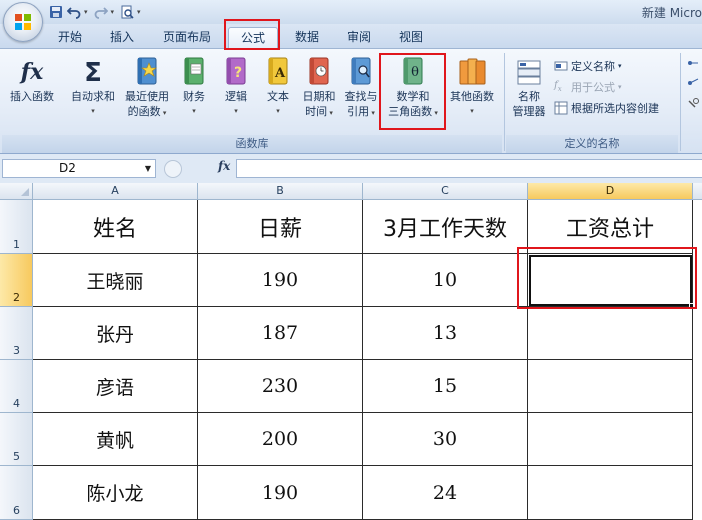  What do you see at coordinates (445, 439) in the screenshot?
I see `cell-c5: 30` at bounding box center [445, 439].